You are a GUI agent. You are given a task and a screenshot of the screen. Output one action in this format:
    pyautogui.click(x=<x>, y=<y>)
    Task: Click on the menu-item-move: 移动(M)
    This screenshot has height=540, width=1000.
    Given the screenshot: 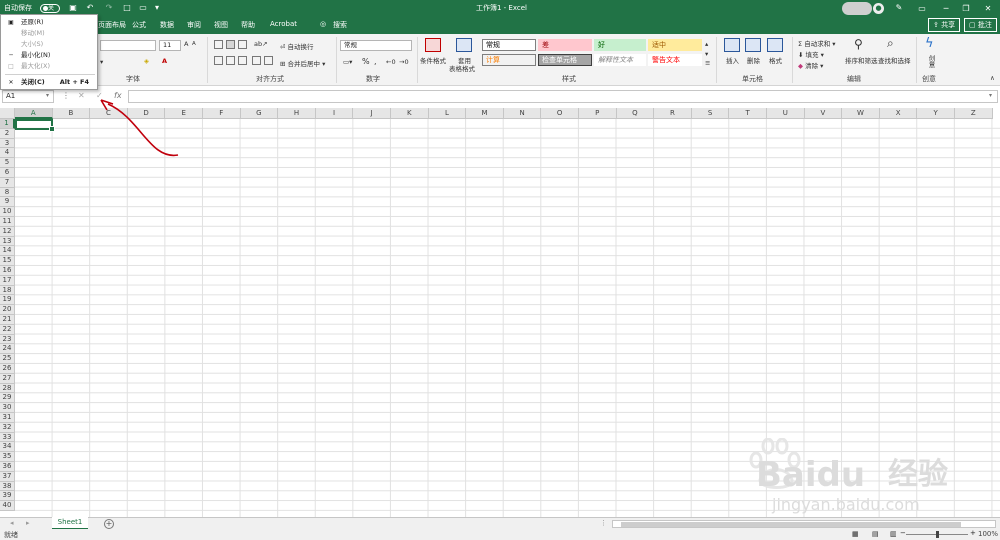 What is the action you would take?
    pyautogui.click(x=49, y=33)
    